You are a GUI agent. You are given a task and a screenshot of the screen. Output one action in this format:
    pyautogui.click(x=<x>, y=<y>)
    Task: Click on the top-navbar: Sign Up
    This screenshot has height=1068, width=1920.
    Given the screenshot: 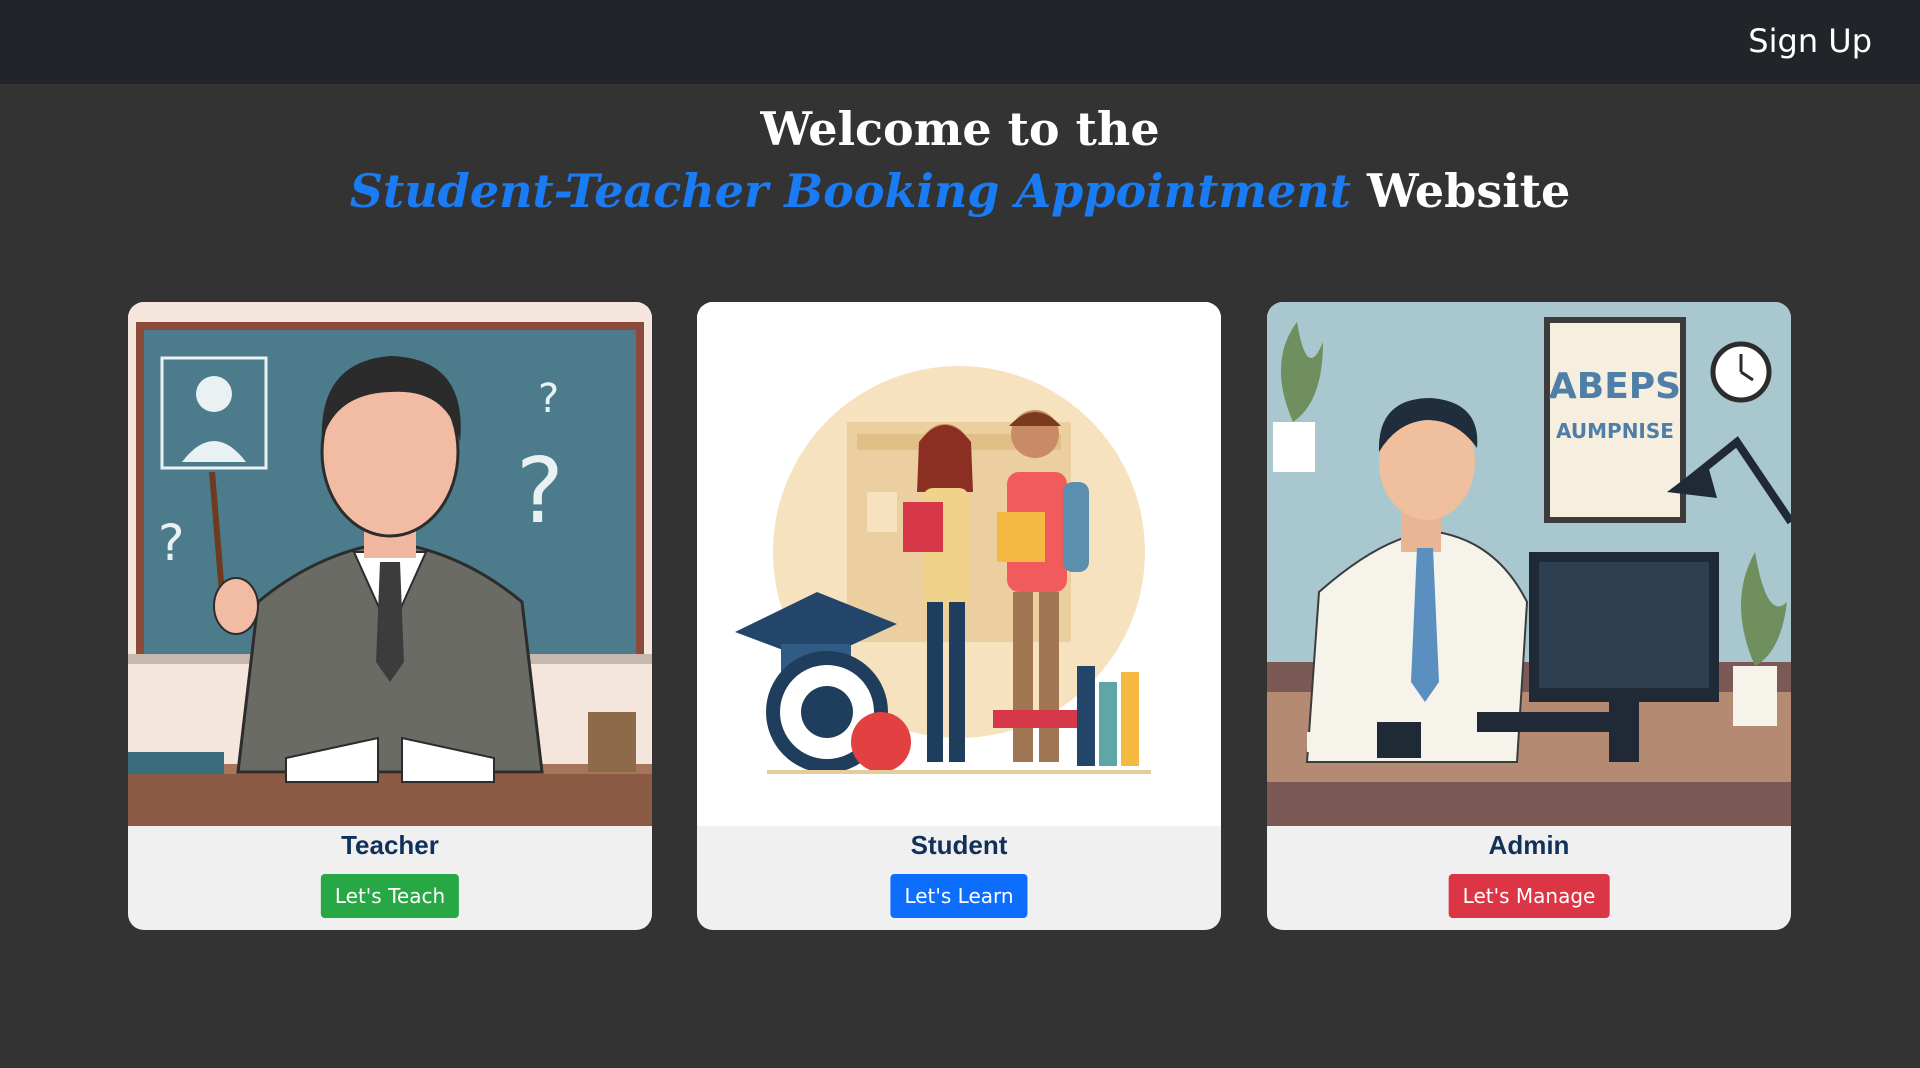 What is the action you would take?
    pyautogui.click(x=960, y=42)
    